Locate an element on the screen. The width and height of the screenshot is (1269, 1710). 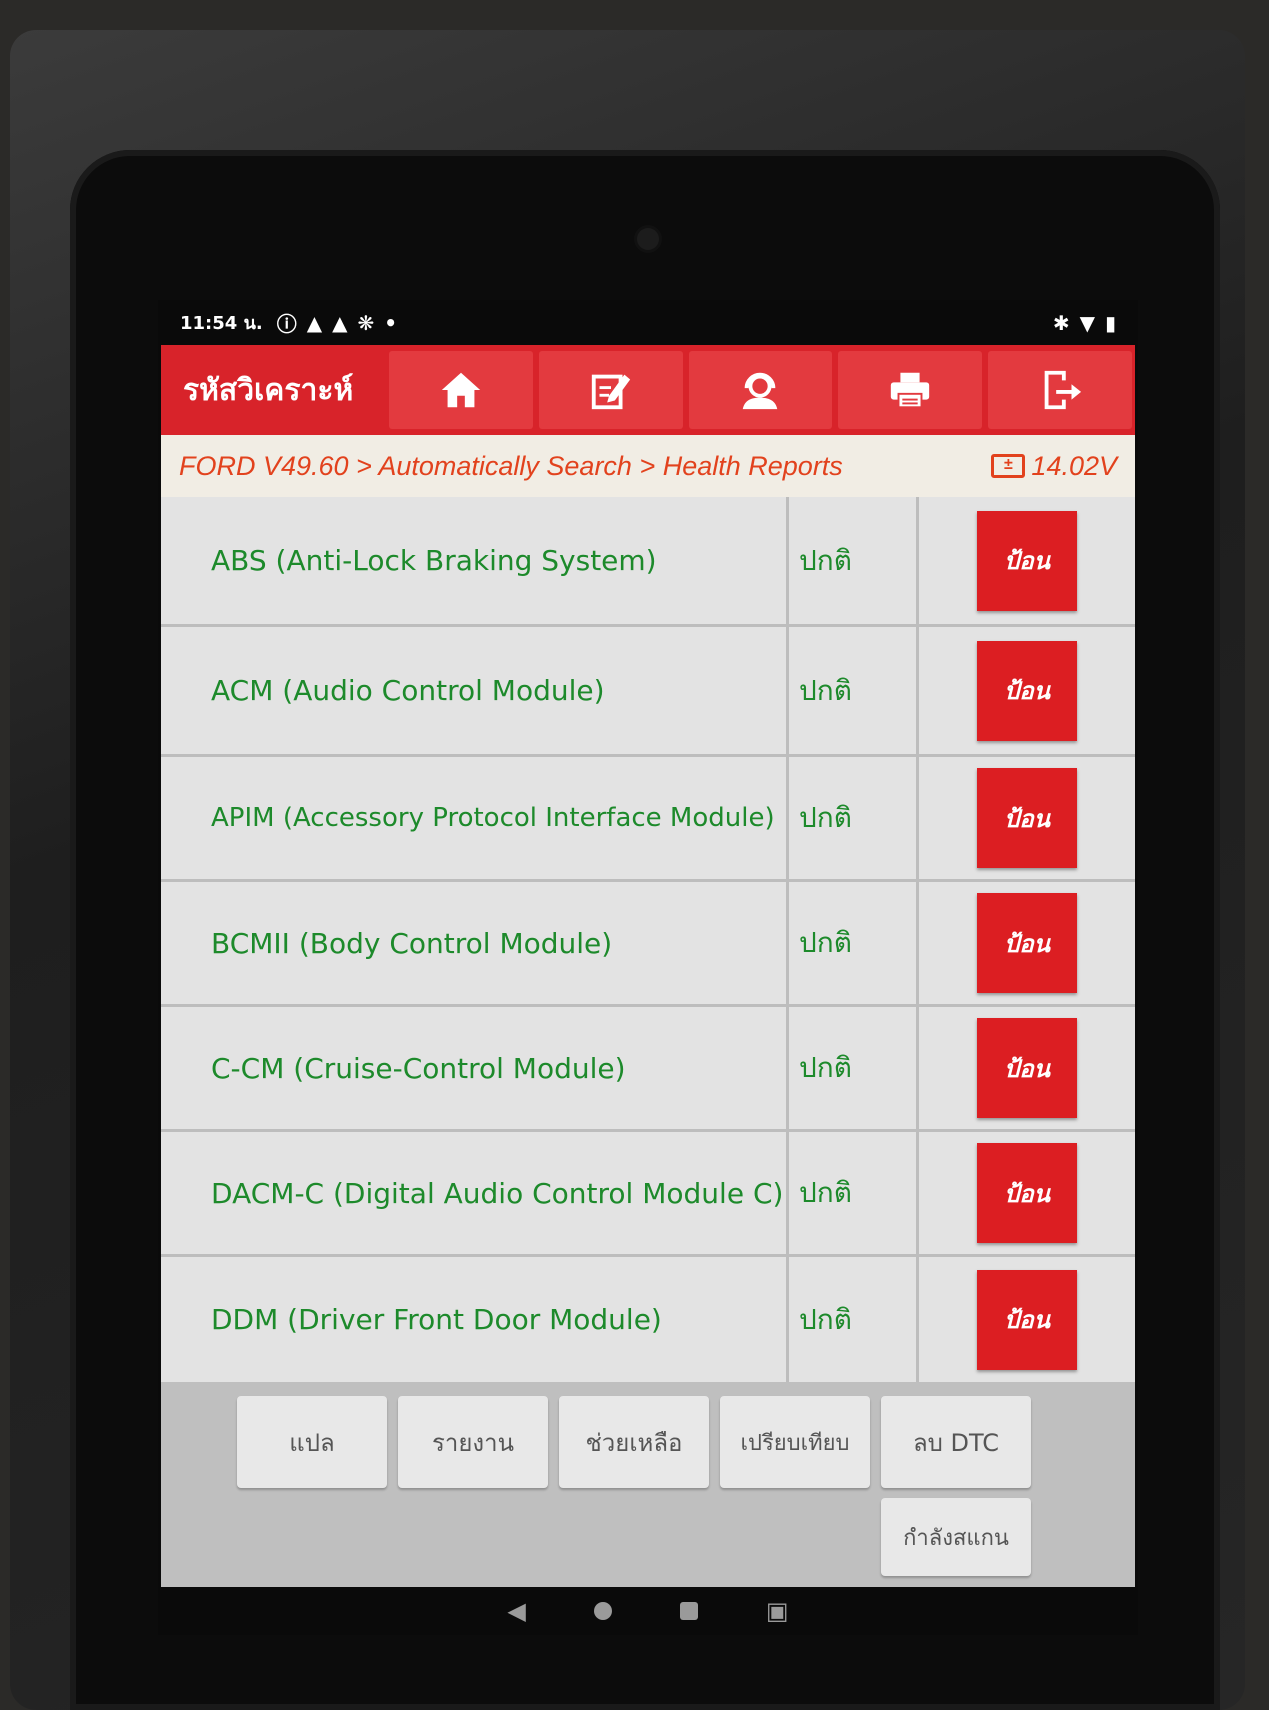
car-battery-icon: ± is located at coordinates (1008, 466).